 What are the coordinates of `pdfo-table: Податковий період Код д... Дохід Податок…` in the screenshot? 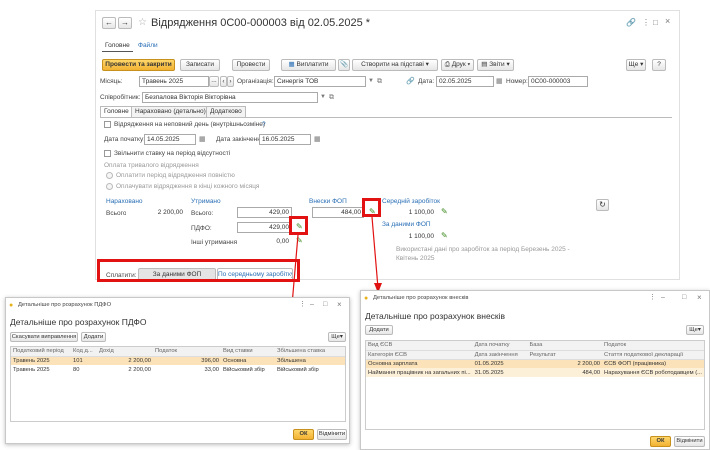 It's located at (178, 384).